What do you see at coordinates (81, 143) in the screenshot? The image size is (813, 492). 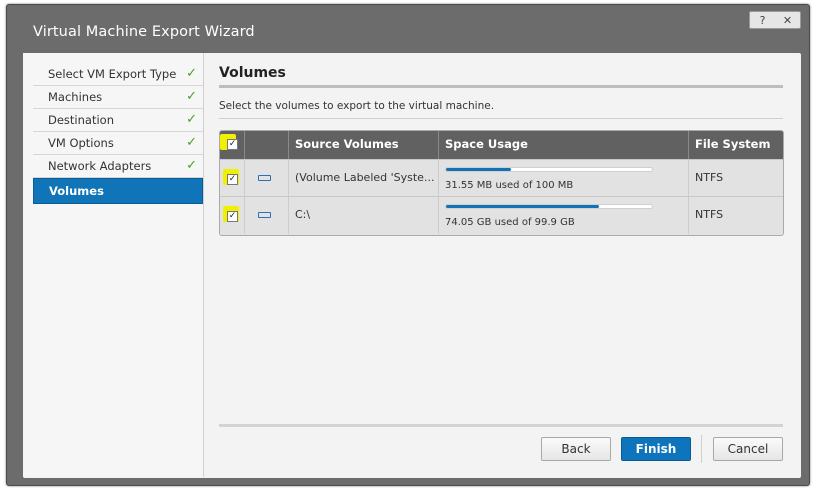 I see `step-label: VM Options` at bounding box center [81, 143].